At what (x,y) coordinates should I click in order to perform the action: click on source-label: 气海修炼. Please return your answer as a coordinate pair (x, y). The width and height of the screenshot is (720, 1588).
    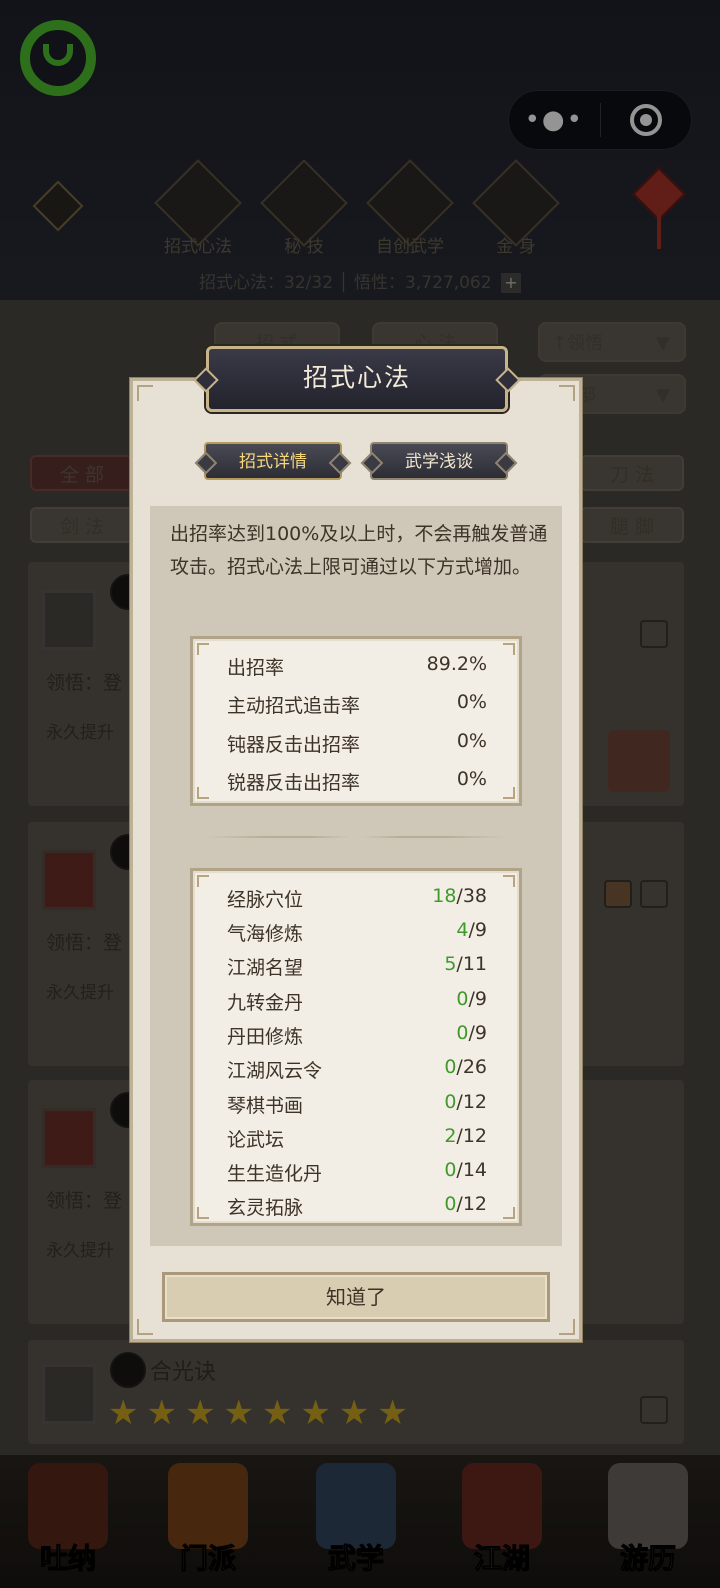
    Looking at the image, I should click on (265, 934).